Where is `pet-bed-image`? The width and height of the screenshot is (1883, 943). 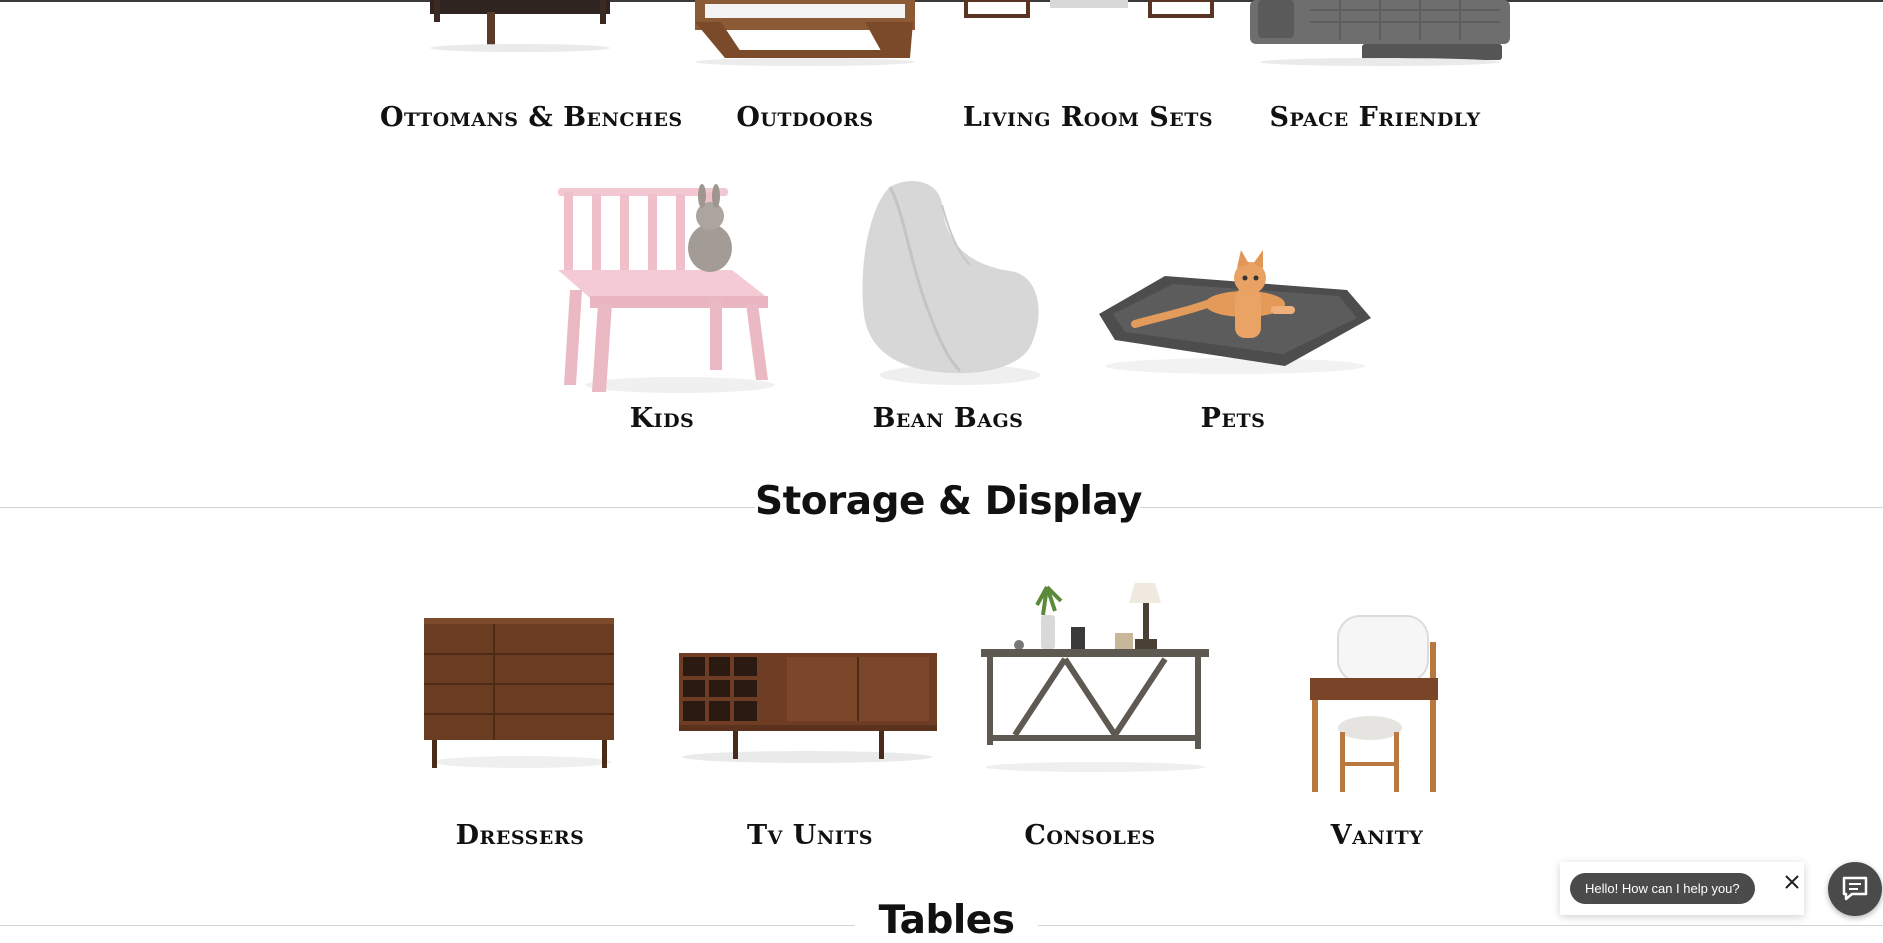
pet-bed-image is located at coordinates (1235, 303).